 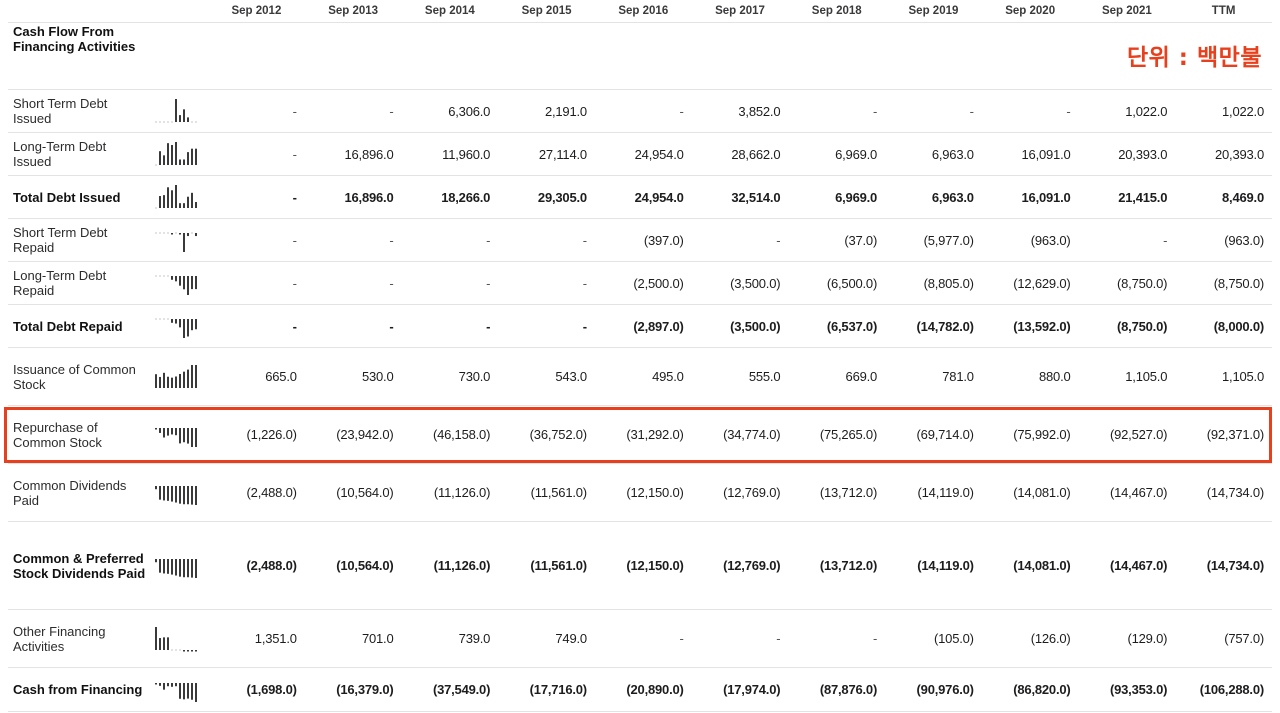 I want to click on value-cell: 1,022.0, so click(x=1127, y=111).